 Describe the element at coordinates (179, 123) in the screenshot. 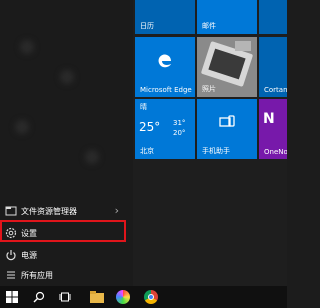

I see `weather-high: 31°` at that location.